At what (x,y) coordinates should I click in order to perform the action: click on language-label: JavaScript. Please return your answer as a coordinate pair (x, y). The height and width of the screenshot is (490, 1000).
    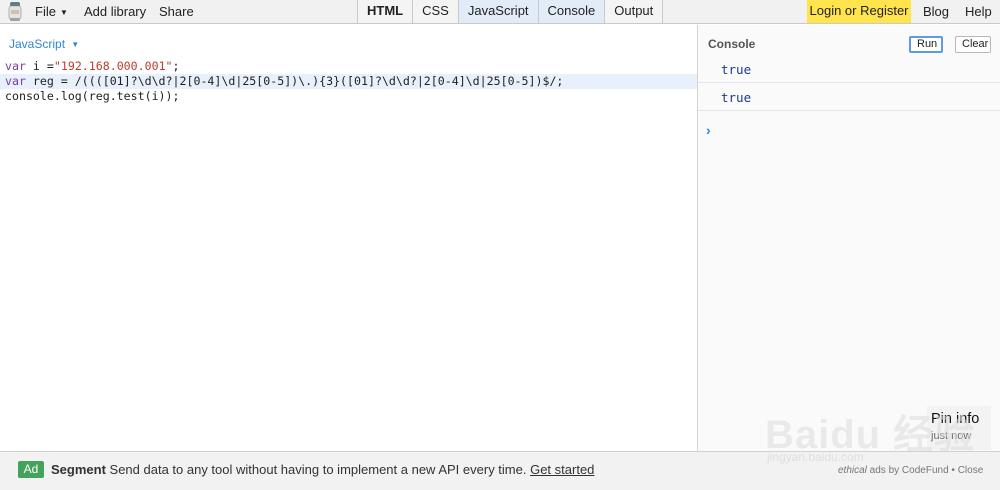
    Looking at the image, I should click on (37, 44).